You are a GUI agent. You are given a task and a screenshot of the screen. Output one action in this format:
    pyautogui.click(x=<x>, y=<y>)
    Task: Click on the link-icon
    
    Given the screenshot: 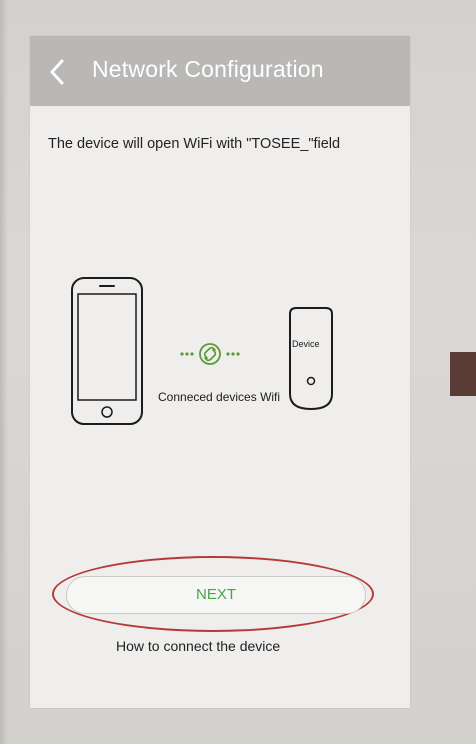 What is the action you would take?
    pyautogui.click(x=210, y=354)
    